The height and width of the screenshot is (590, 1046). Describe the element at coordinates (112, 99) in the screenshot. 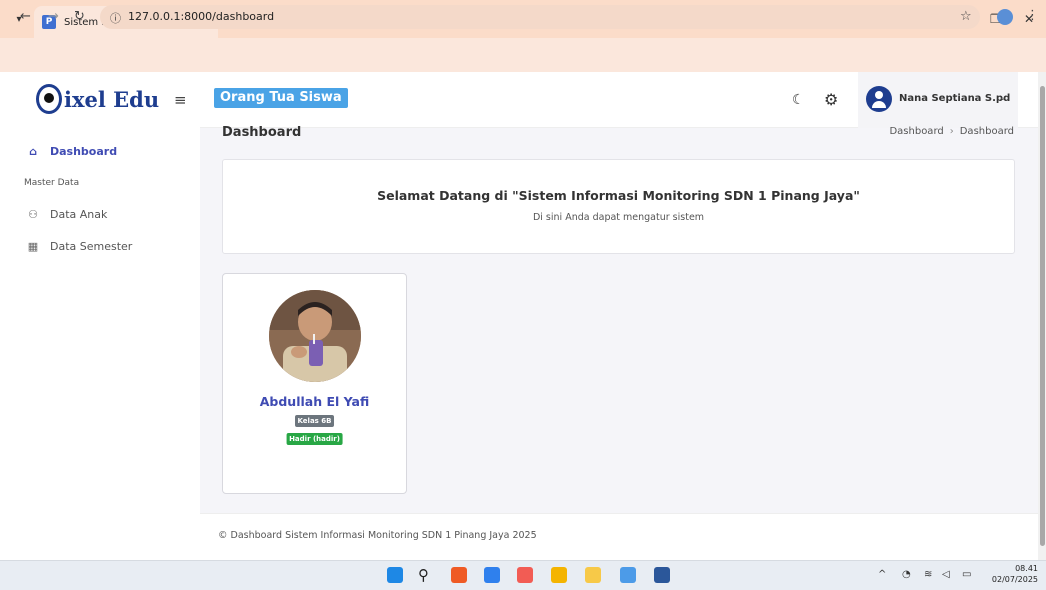

I see `brand-name: ixel Edu` at that location.